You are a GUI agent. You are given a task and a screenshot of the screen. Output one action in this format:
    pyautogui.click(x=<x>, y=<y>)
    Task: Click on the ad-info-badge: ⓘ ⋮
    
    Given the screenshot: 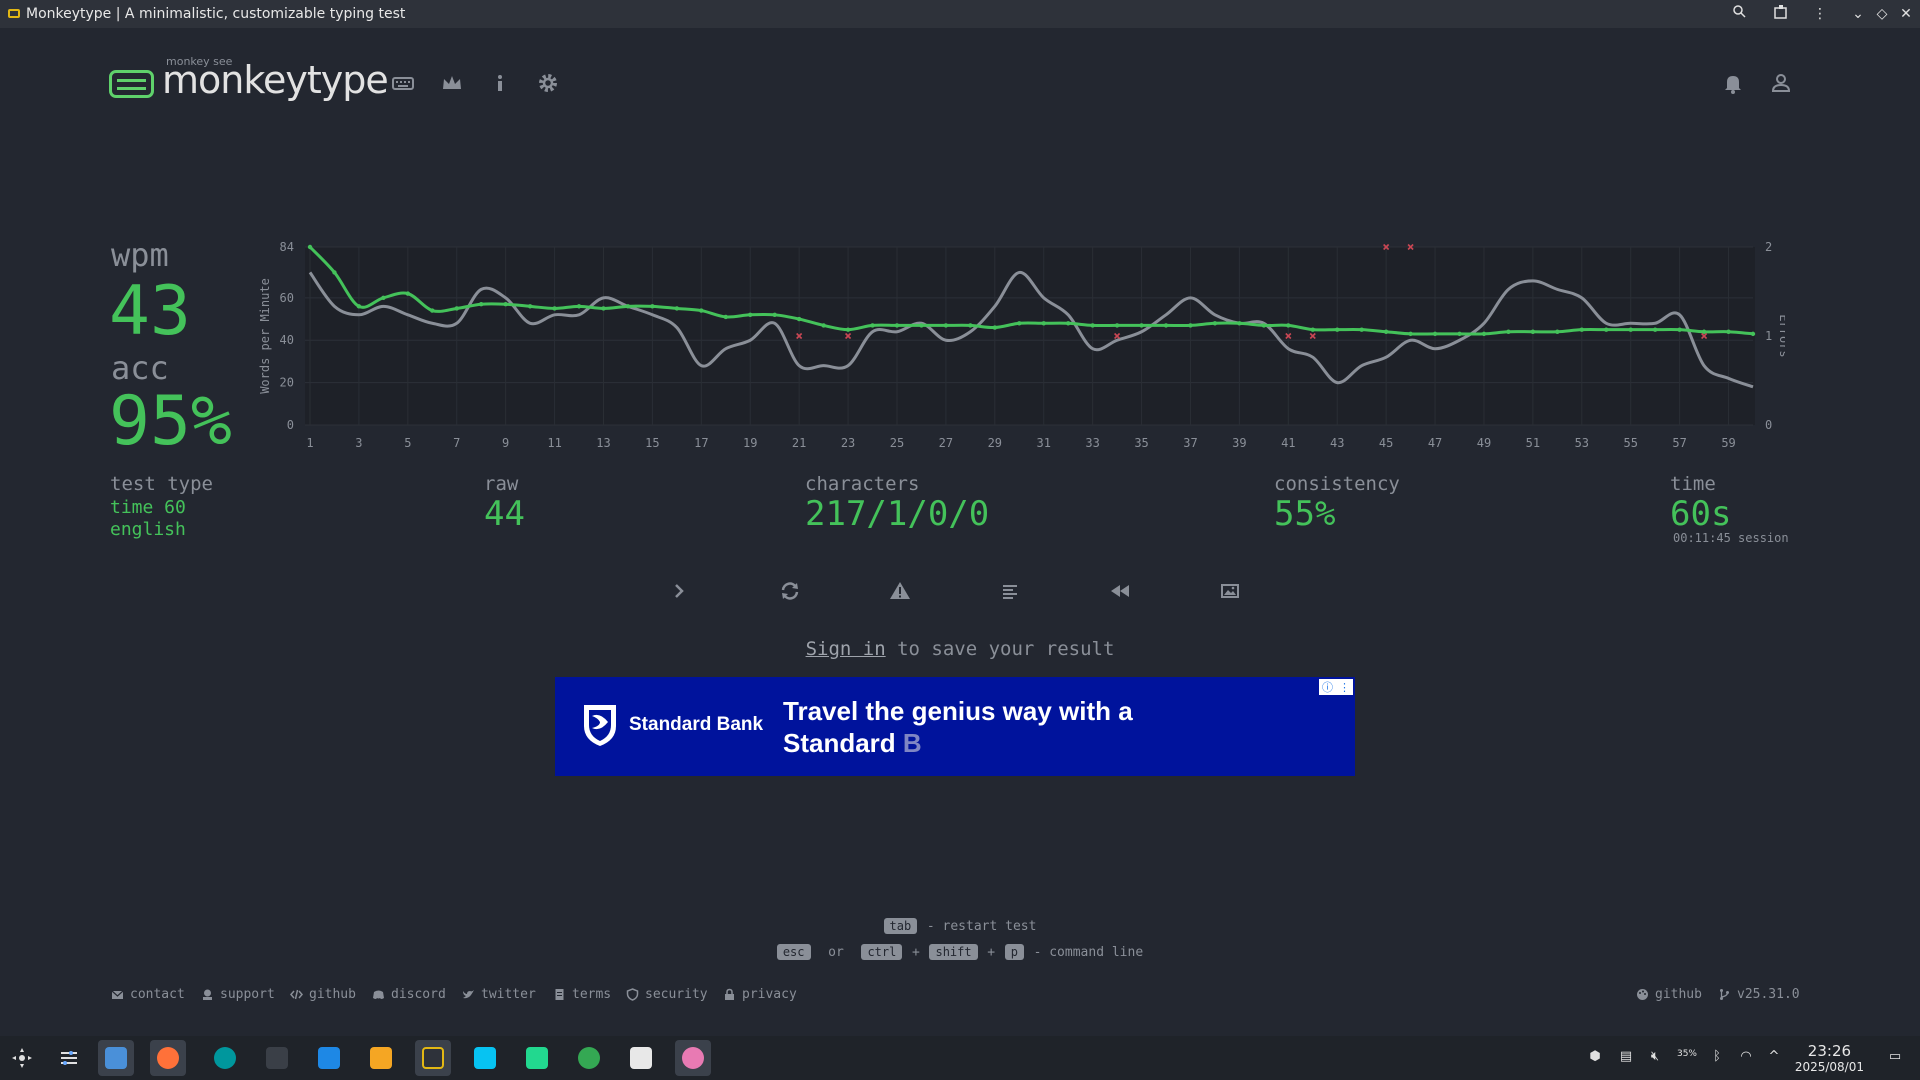 What is the action you would take?
    pyautogui.click(x=1336, y=687)
    